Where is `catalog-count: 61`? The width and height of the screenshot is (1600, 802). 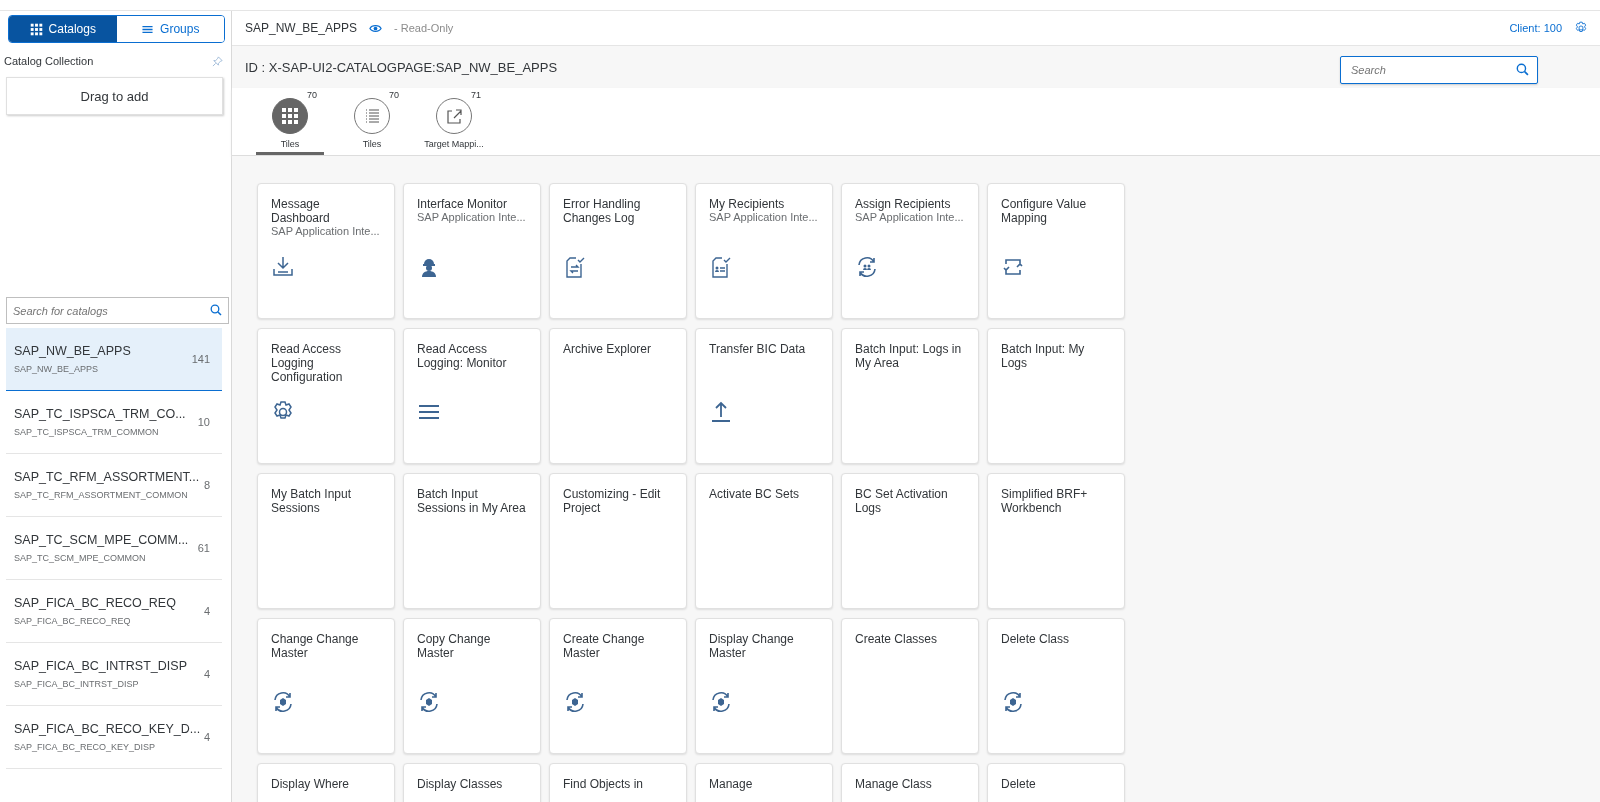
catalog-count: 61 is located at coordinates (203, 548).